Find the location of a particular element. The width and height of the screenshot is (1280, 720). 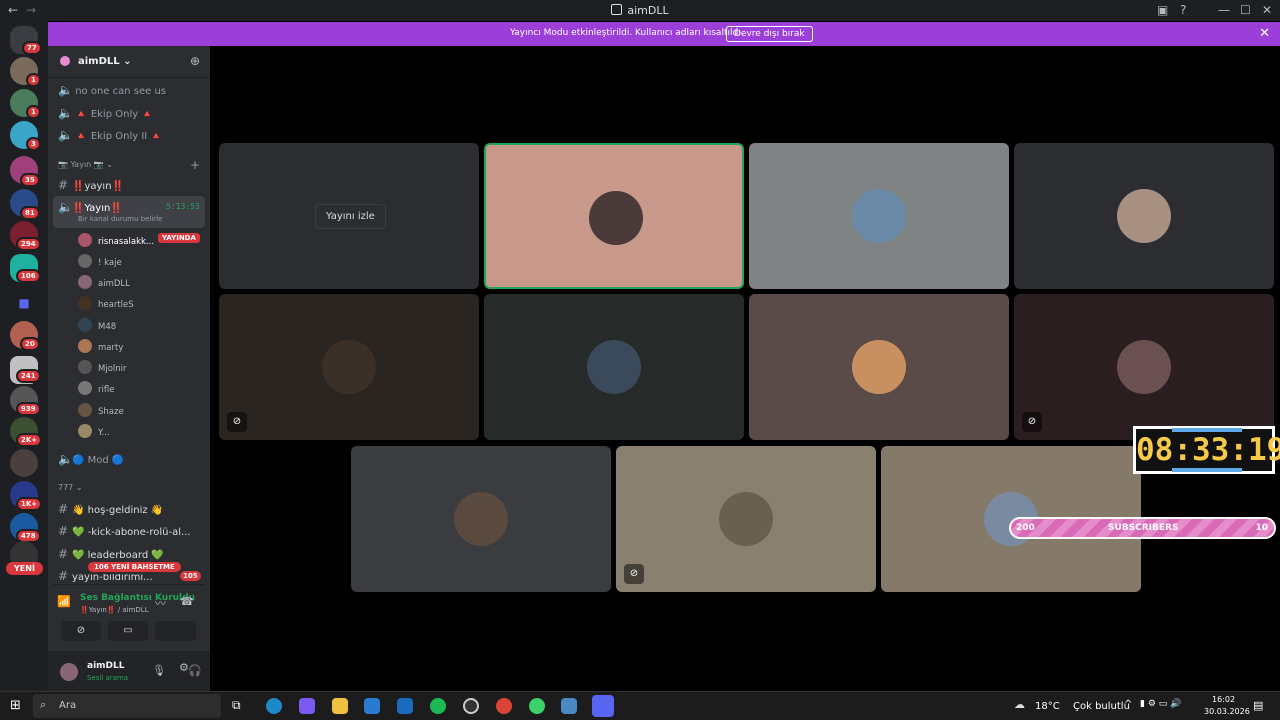

noise-suppression-icon: 〰 is located at coordinates (160, 603).